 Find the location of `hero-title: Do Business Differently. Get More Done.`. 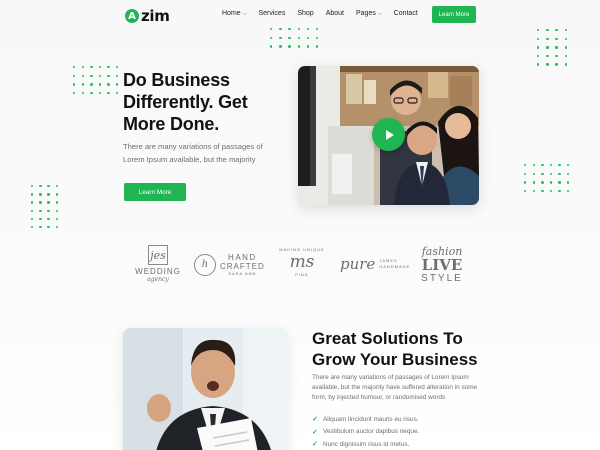

hero-title: Do Business Differently. Get More Done. is located at coordinates (185, 102).